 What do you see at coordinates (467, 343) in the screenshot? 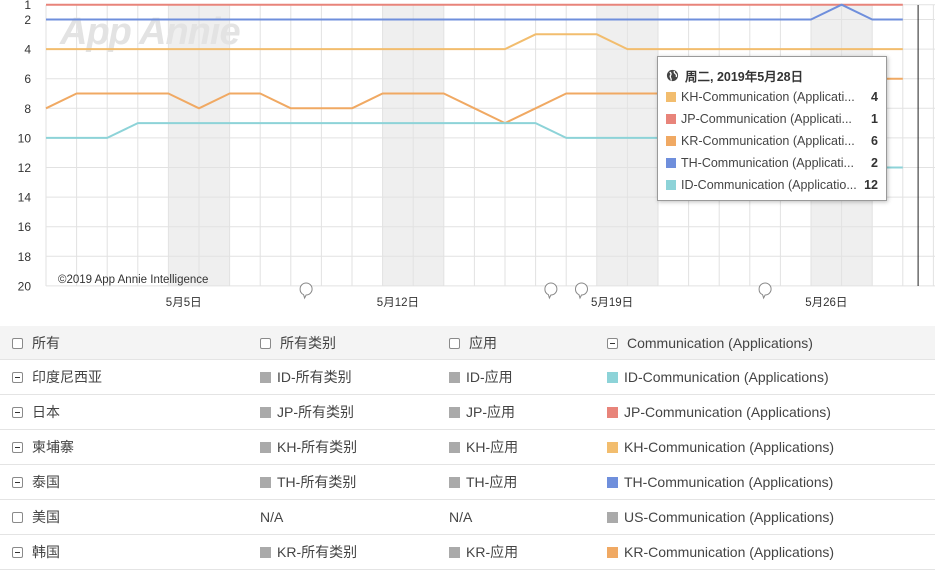
I see `table-header-row: 所有 所有类别 应用 Communication (Applications)` at bounding box center [467, 343].